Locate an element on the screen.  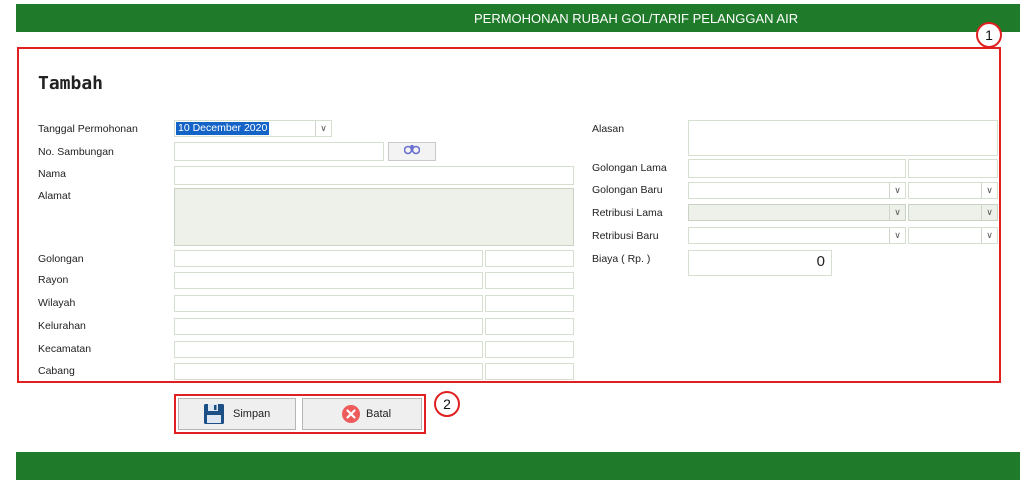
cabang-label: Cabang is located at coordinates (56, 371).